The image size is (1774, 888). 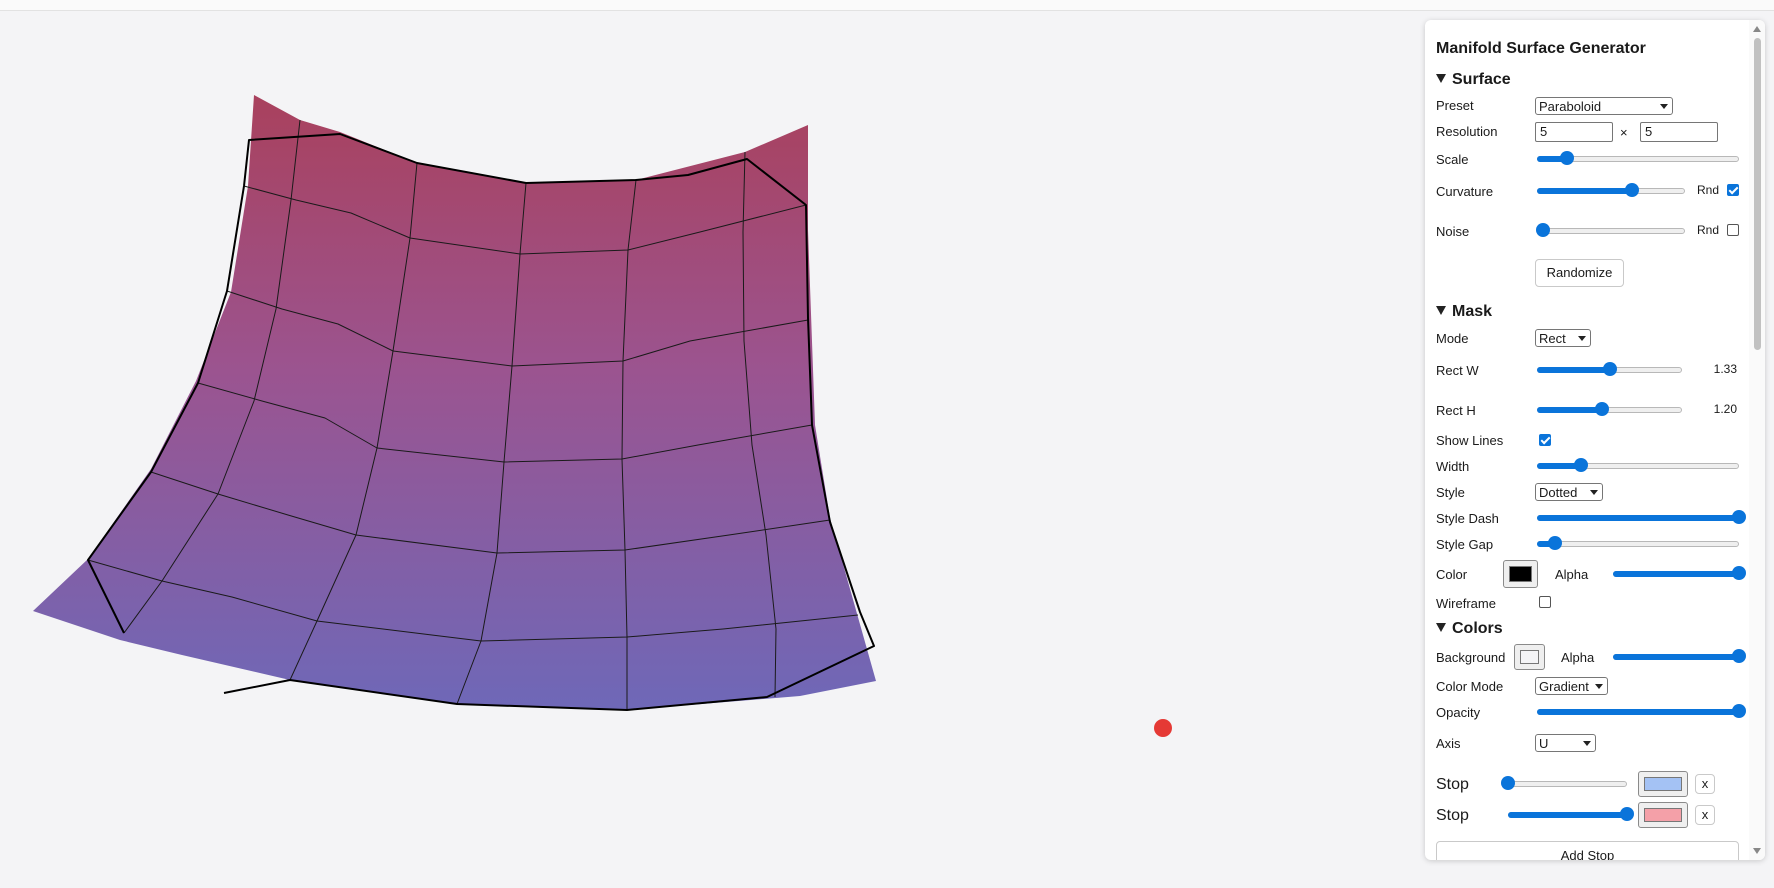 I want to click on style-dash-slider, so click(x=1641, y=517).